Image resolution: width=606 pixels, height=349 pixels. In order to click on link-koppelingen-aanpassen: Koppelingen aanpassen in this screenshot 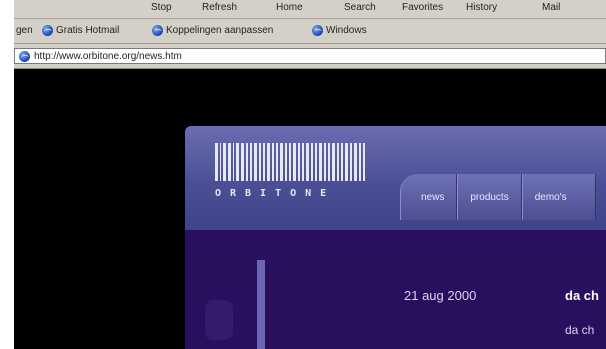, I will do `click(212, 30)`.